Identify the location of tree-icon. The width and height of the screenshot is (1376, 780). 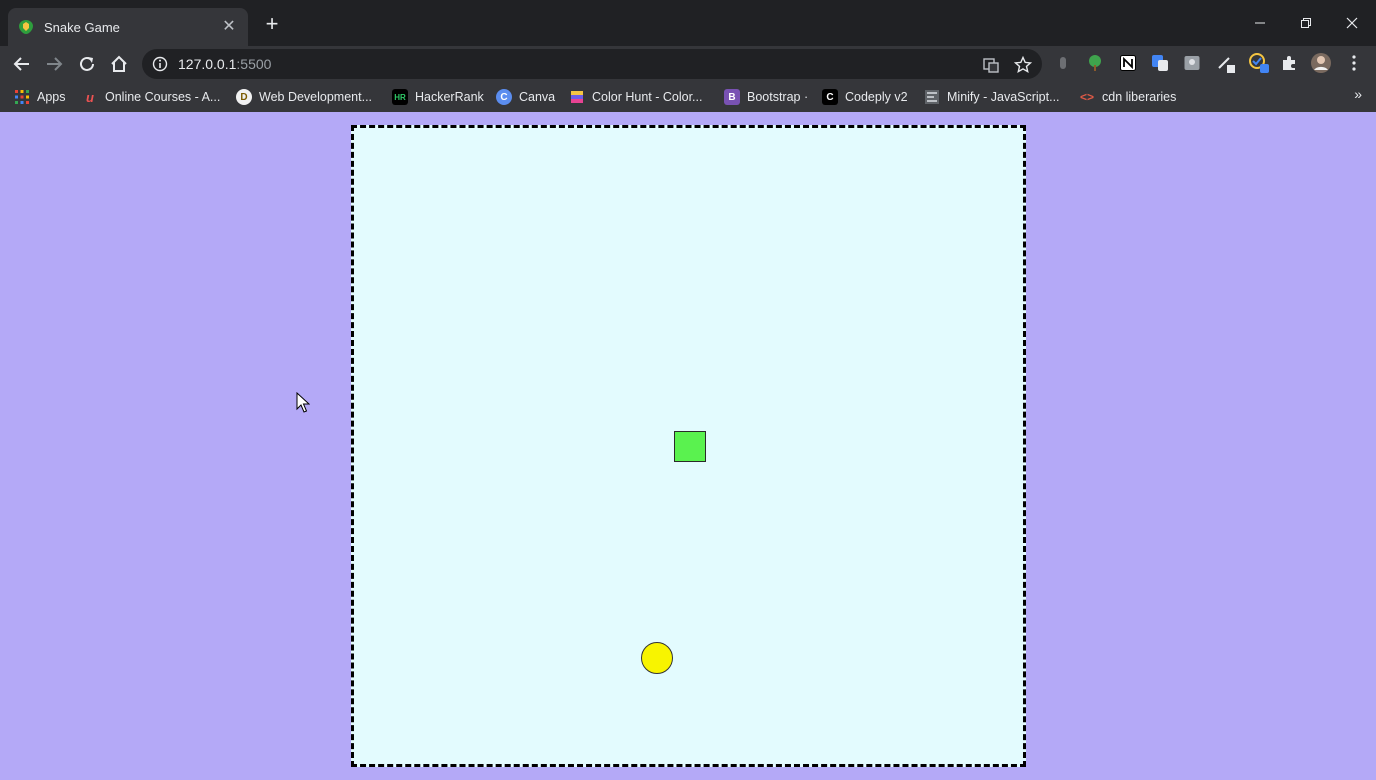
(1095, 63).